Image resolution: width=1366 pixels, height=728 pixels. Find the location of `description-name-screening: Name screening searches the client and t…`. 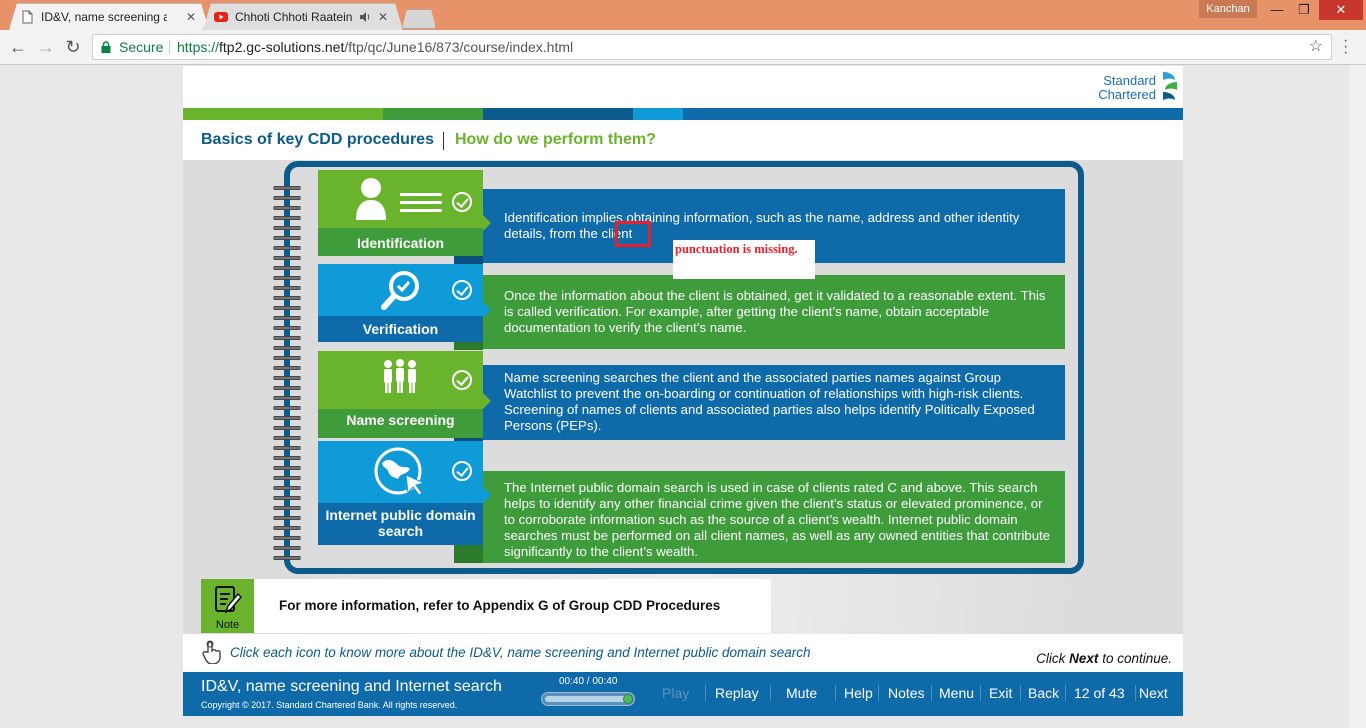

description-name-screening: Name screening searches the client and t… is located at coordinates (774, 402).